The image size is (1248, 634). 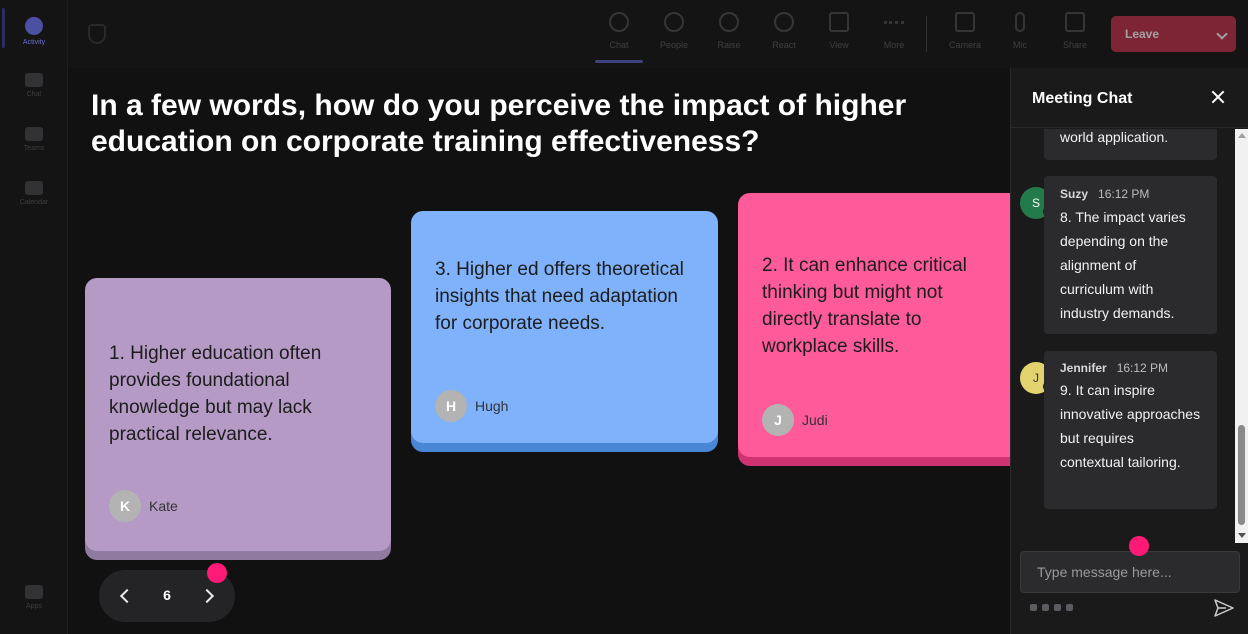 What do you see at coordinates (1036, 378) in the screenshot?
I see `avatar-initial: J` at bounding box center [1036, 378].